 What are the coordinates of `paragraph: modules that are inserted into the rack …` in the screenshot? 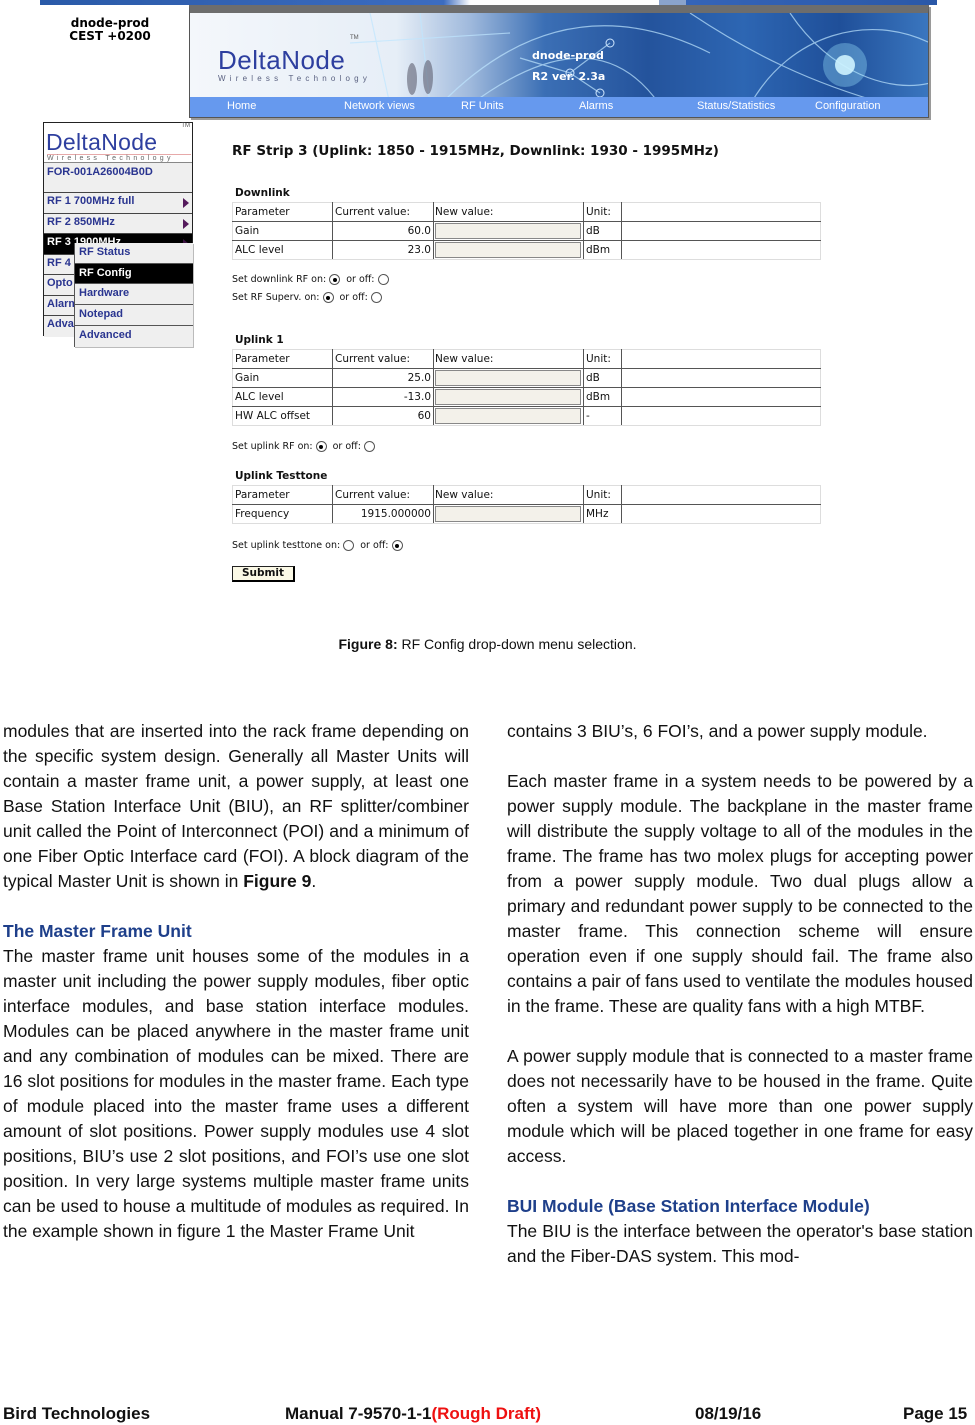 It's located at (236, 806).